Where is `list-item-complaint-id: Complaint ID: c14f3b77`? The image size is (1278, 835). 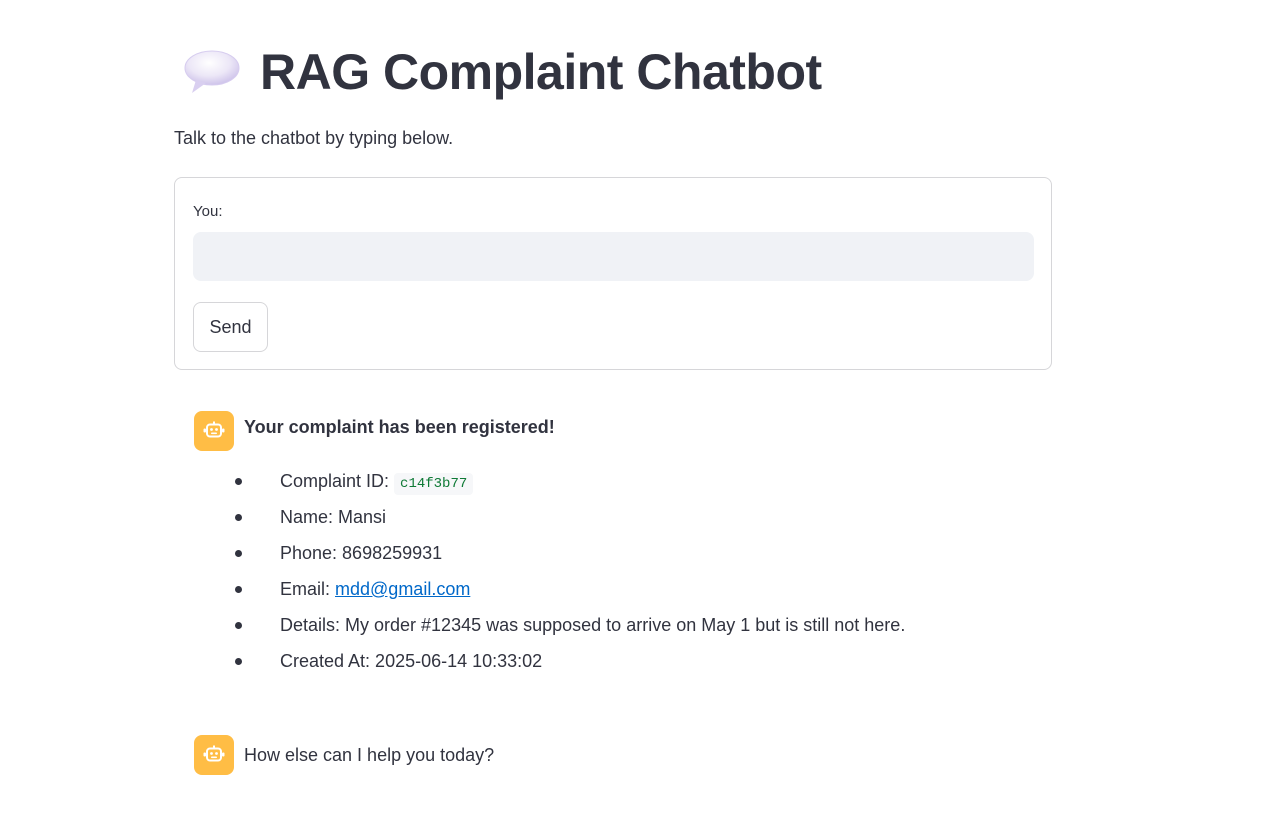 list-item-complaint-id: Complaint ID: c14f3b77 is located at coordinates (567, 481).